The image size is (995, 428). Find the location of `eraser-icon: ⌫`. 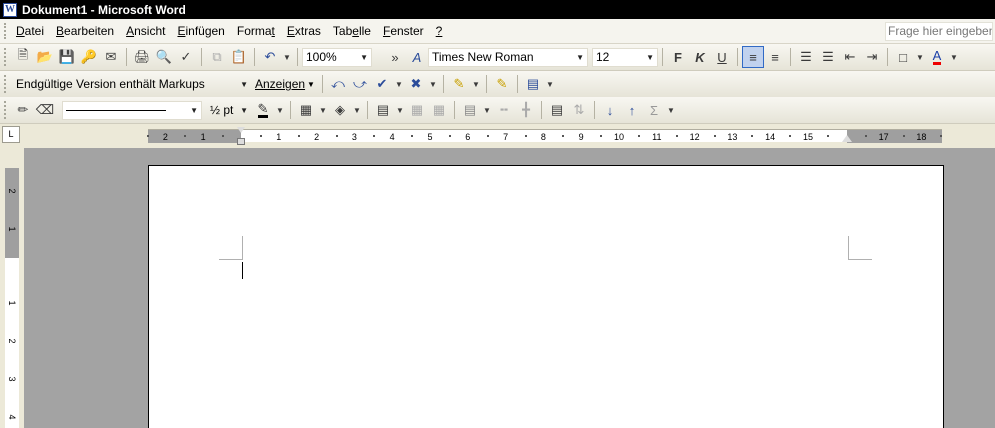

eraser-icon: ⌫ is located at coordinates (45, 110).